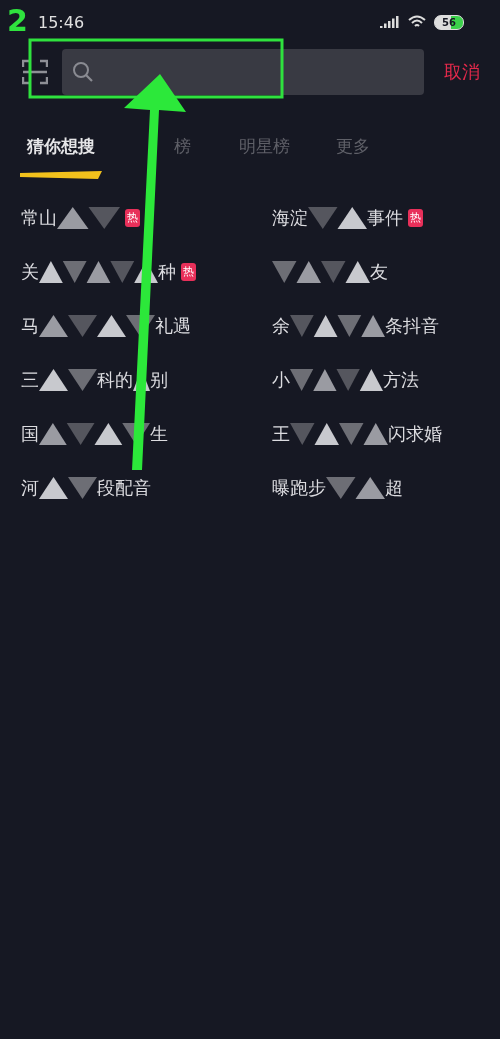 This screenshot has width=500, height=1039. Describe the element at coordinates (30, 272) in the screenshot. I see `suggestion-text: 关` at that location.